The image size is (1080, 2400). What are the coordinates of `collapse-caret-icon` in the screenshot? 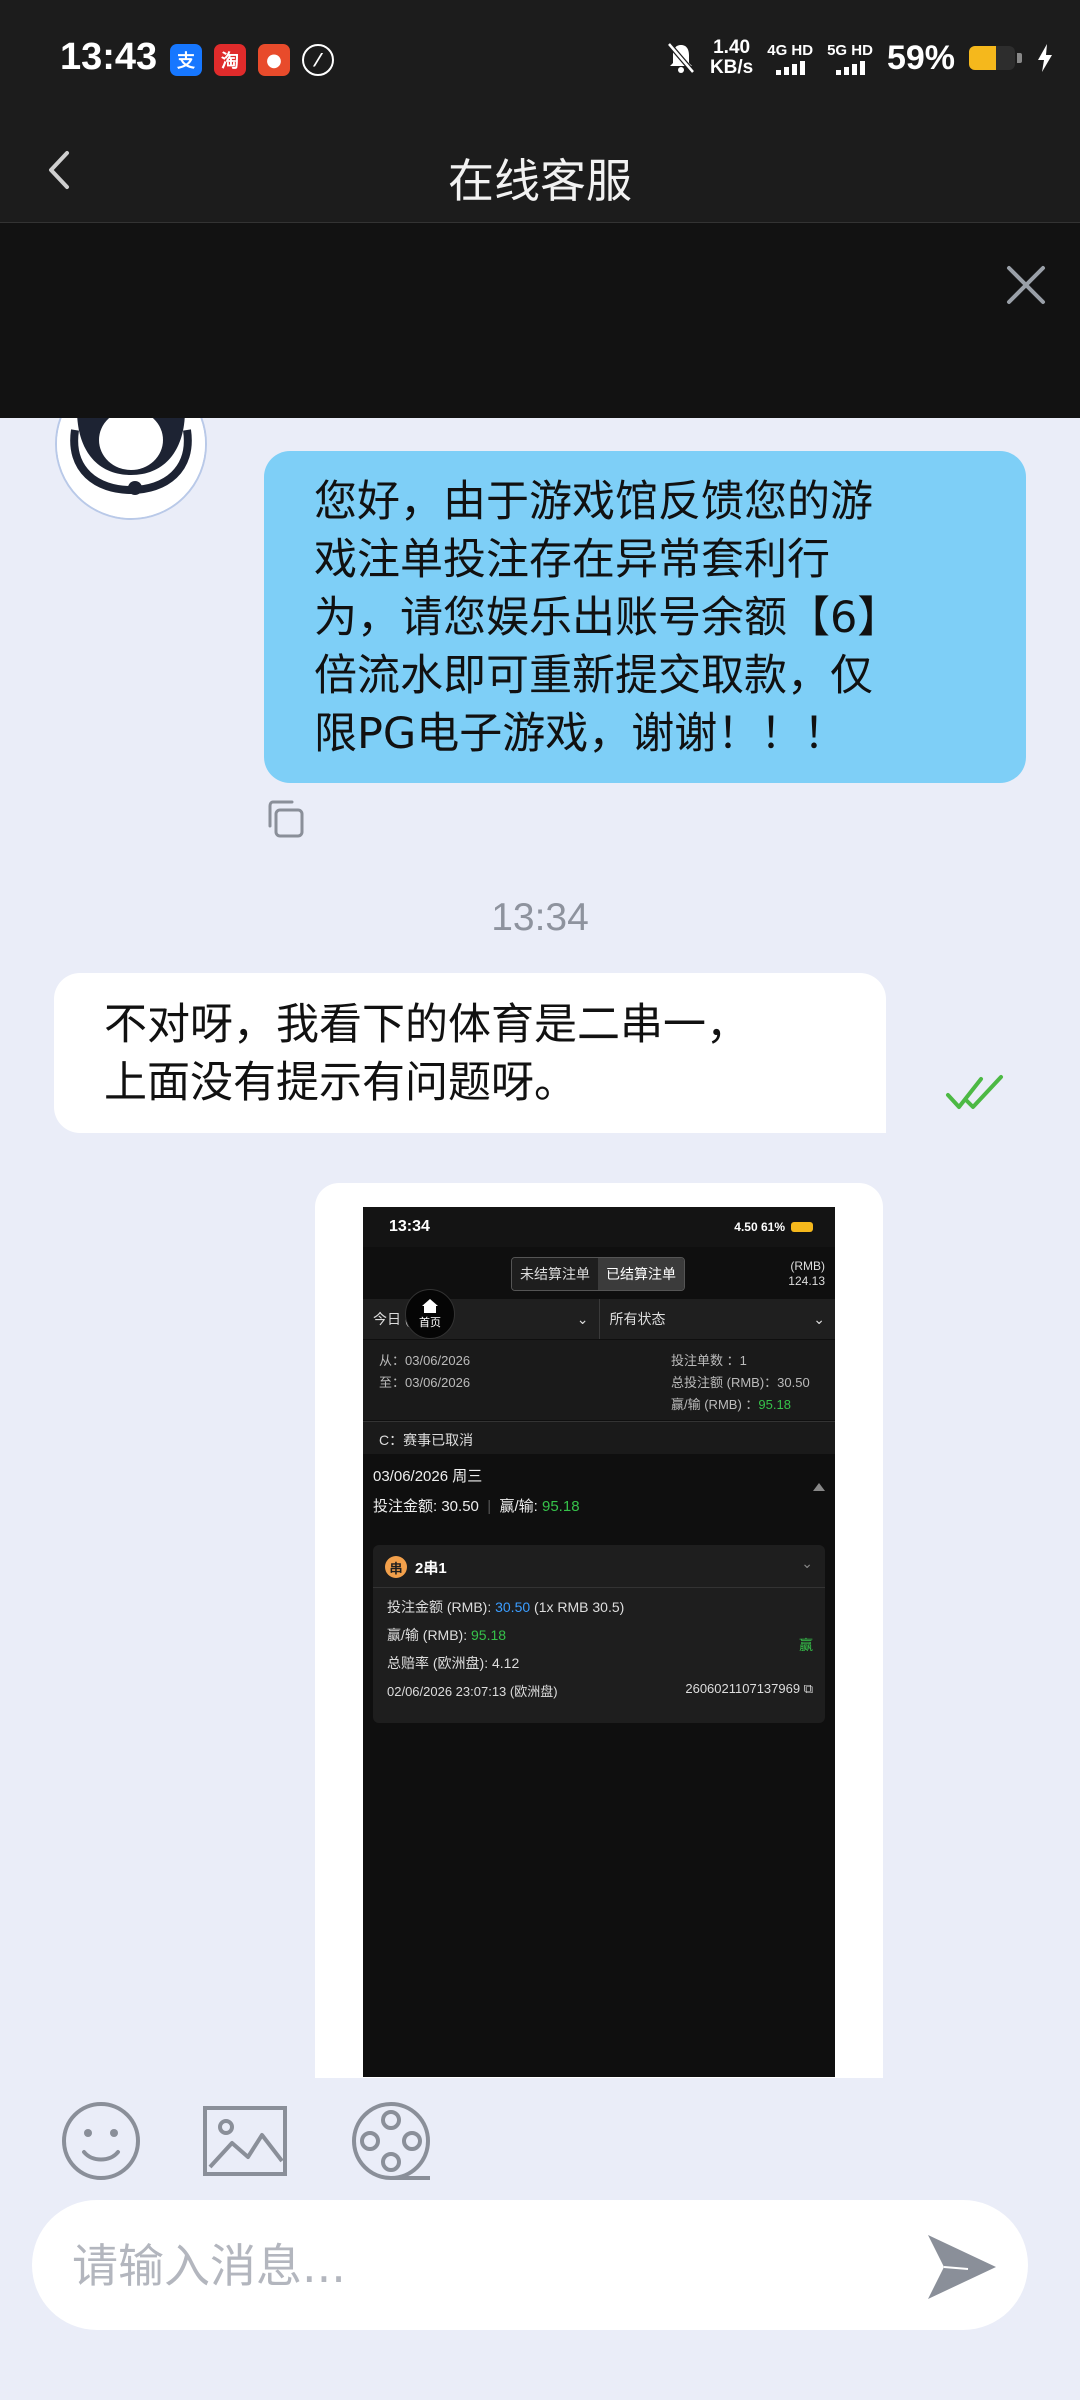 It's located at (819, 1487).